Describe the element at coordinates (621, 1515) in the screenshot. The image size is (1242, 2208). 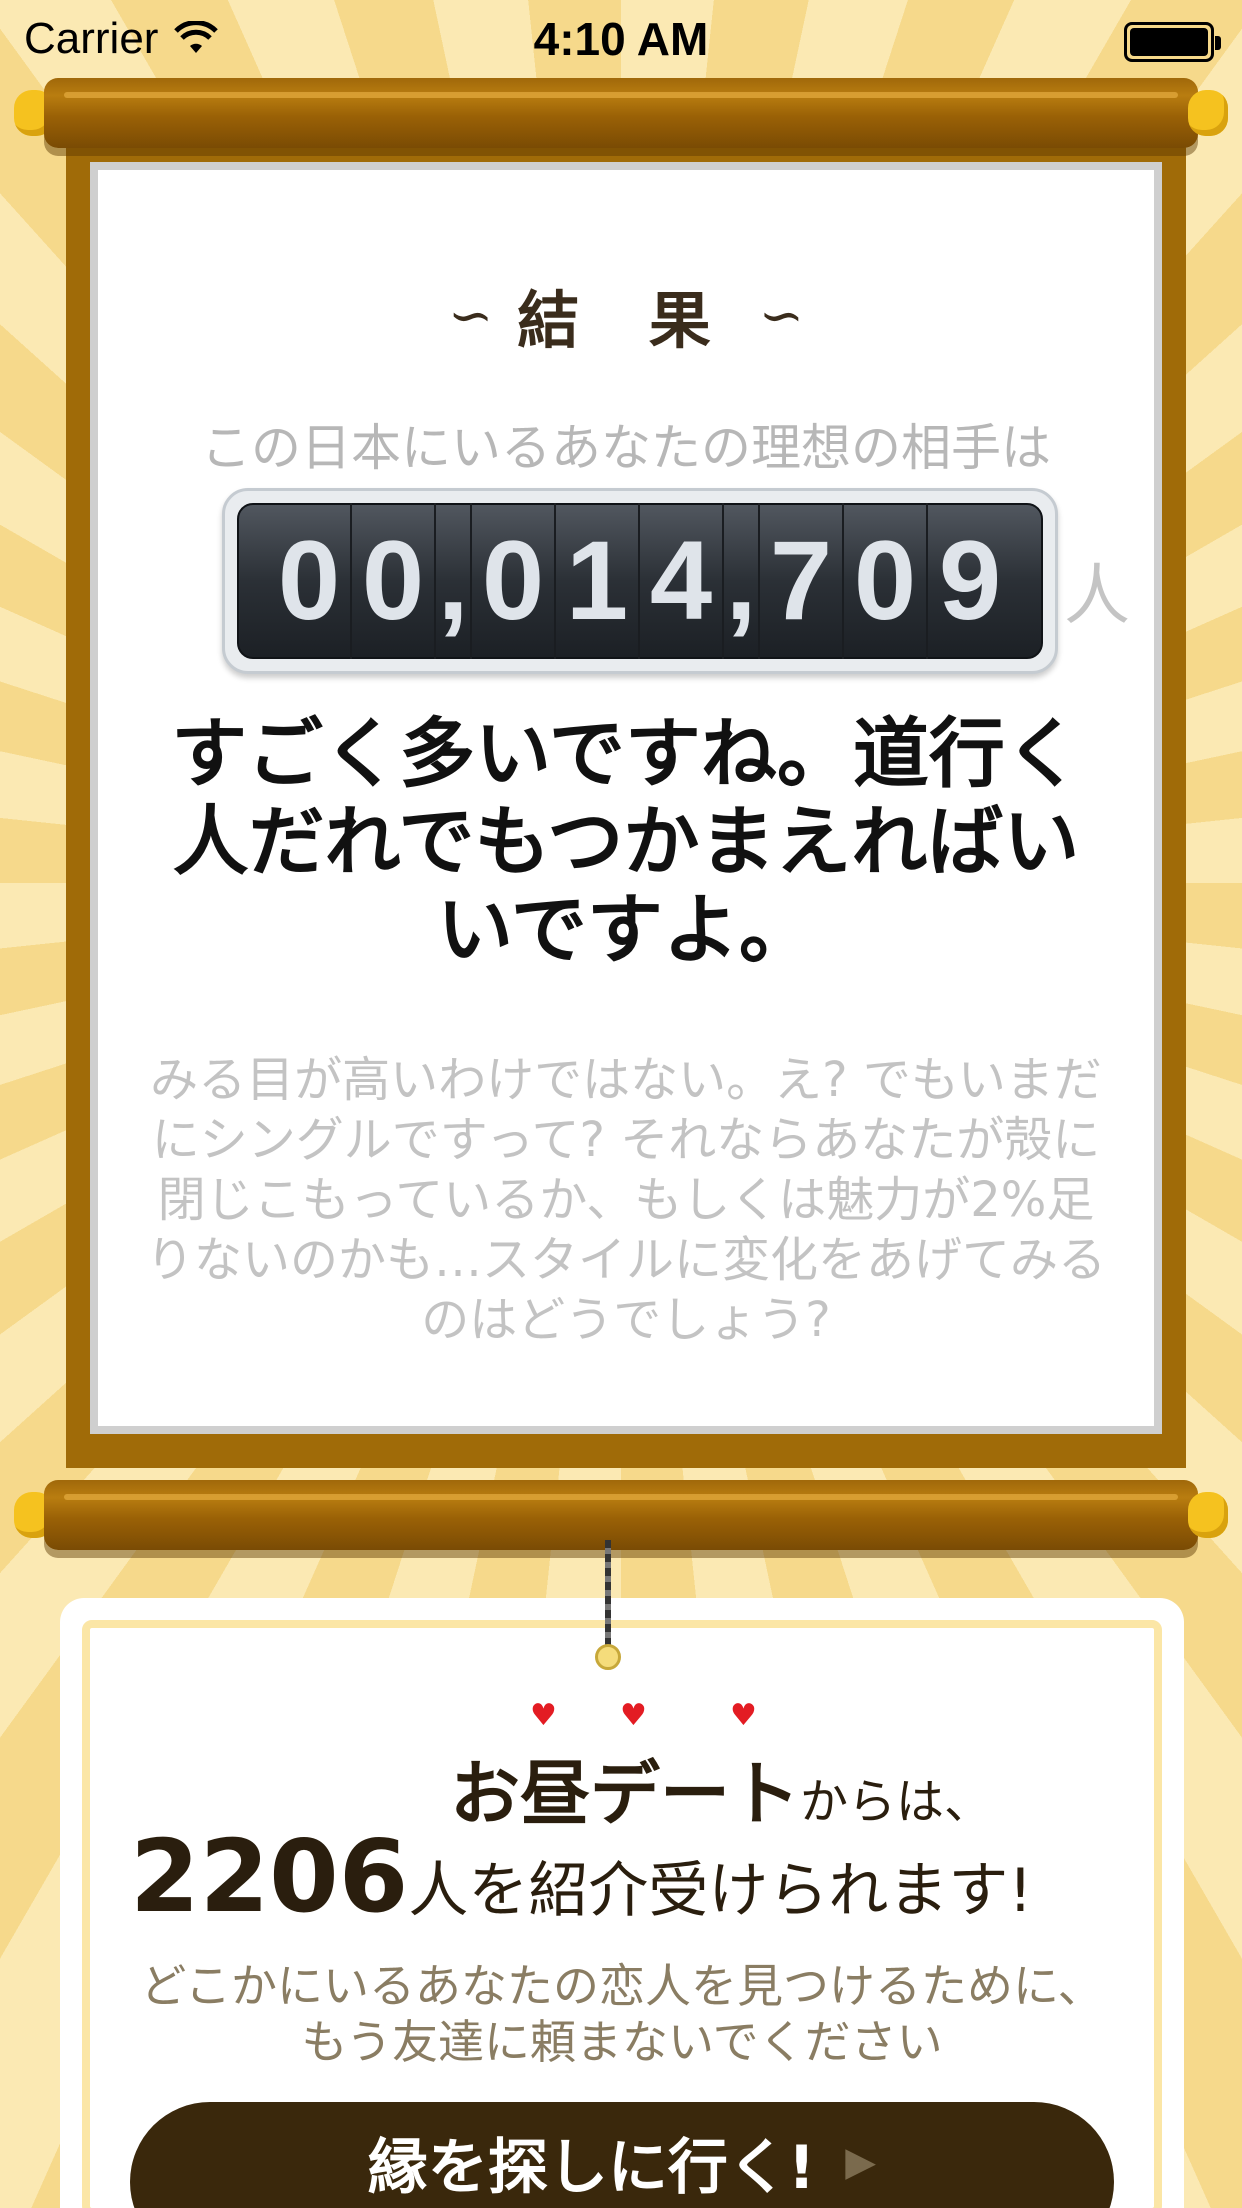
I see `scroll-rod-bottom` at that location.